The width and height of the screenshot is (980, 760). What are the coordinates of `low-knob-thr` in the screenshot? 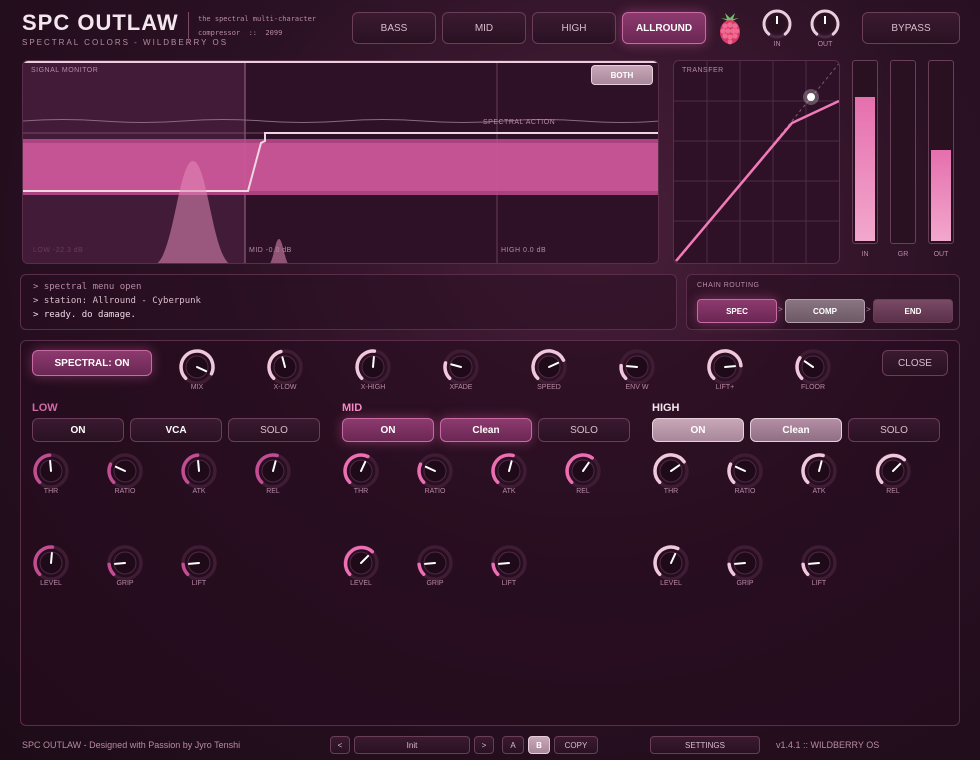 It's located at (51, 471).